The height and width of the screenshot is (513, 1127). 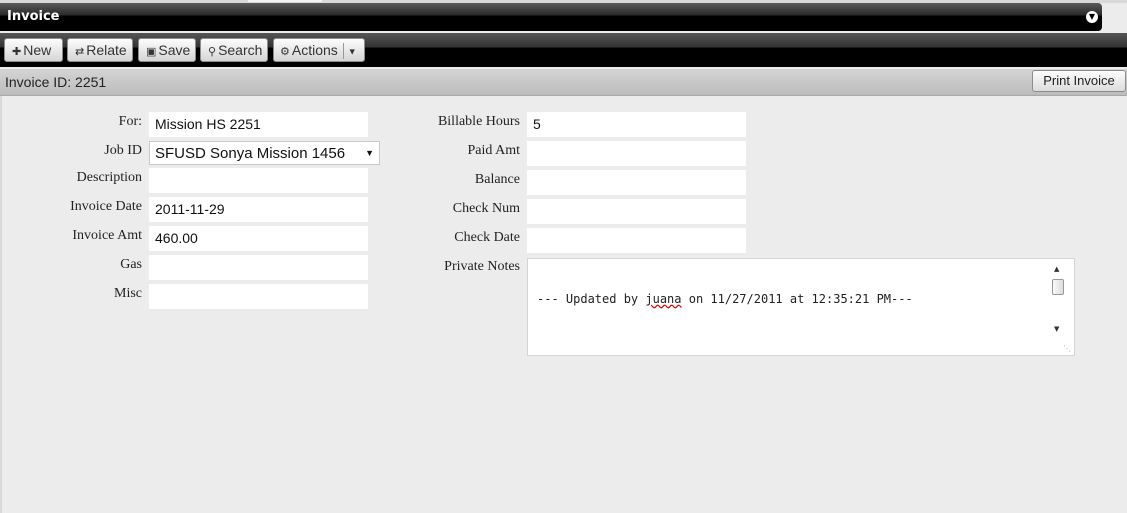 What do you see at coordinates (37, 50) in the screenshot?
I see `new-label: New` at bounding box center [37, 50].